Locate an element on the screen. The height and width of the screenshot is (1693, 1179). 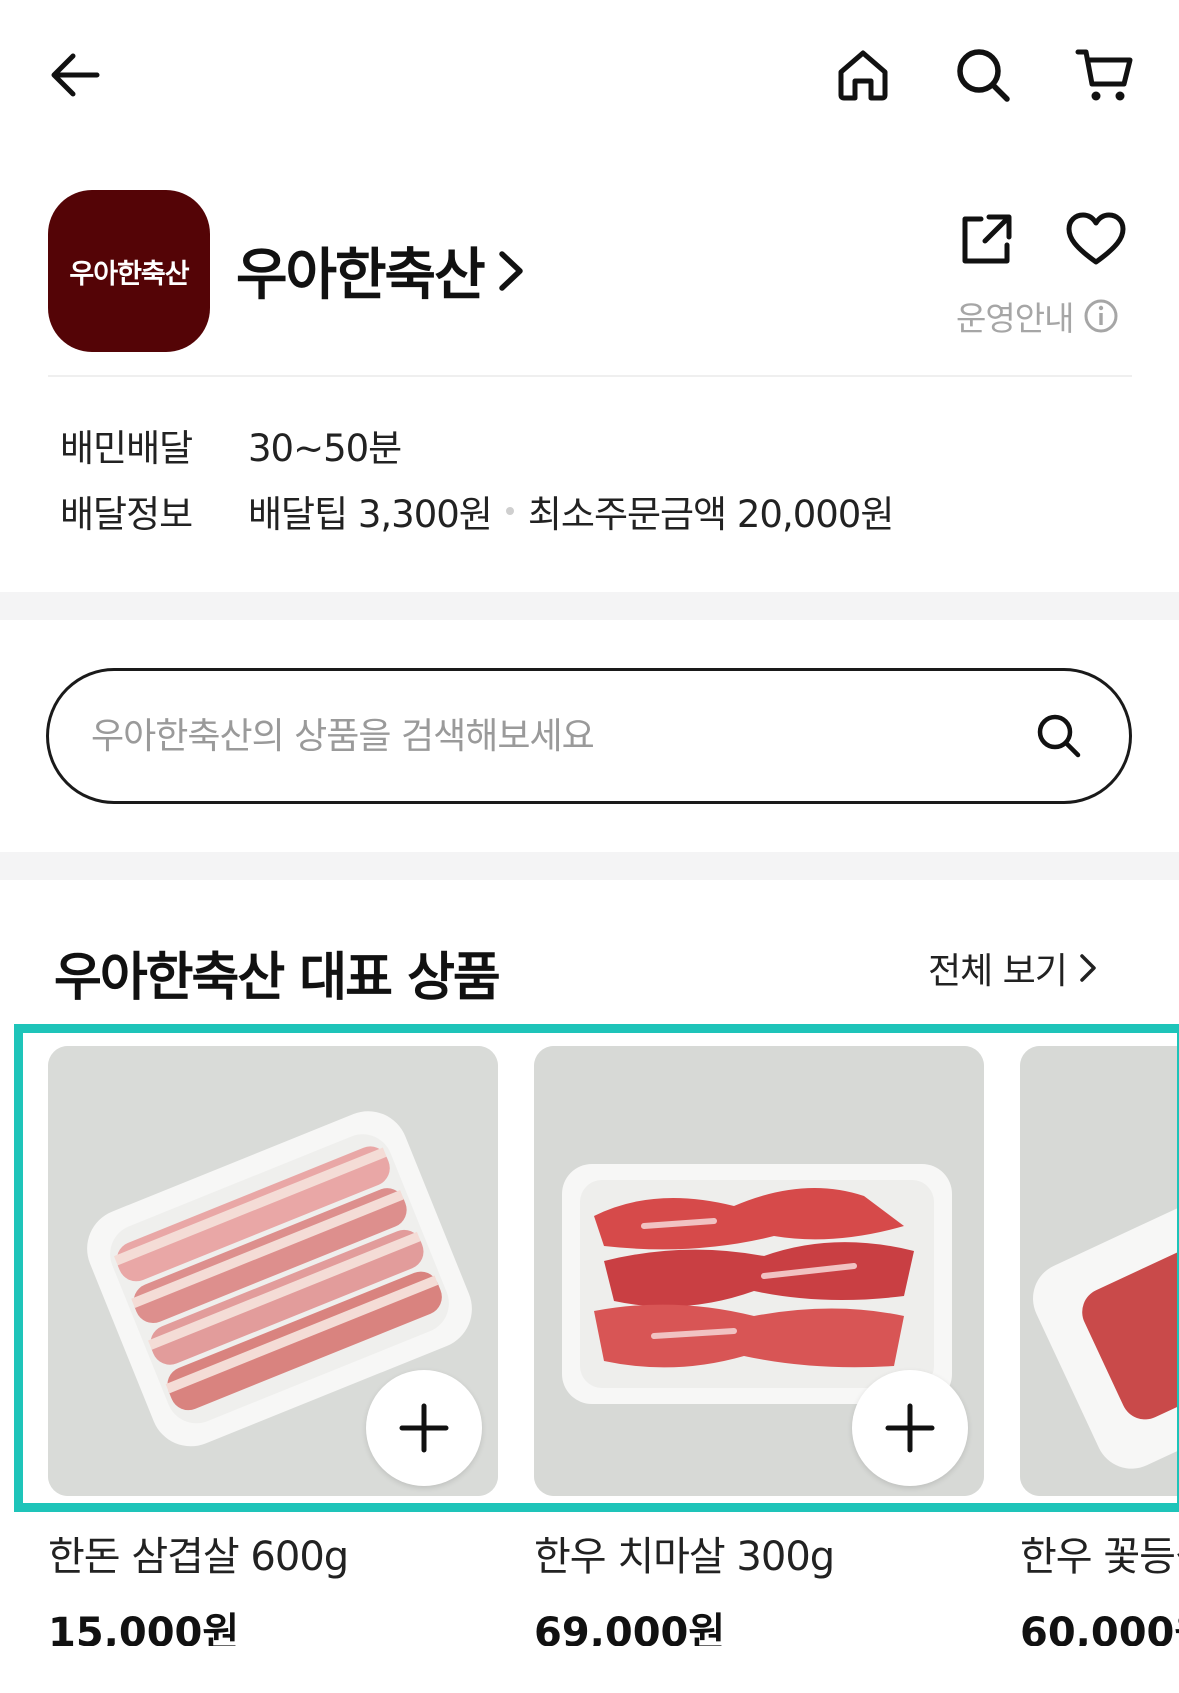
store-name-link: 우아한축산 is located at coordinates (382, 270).